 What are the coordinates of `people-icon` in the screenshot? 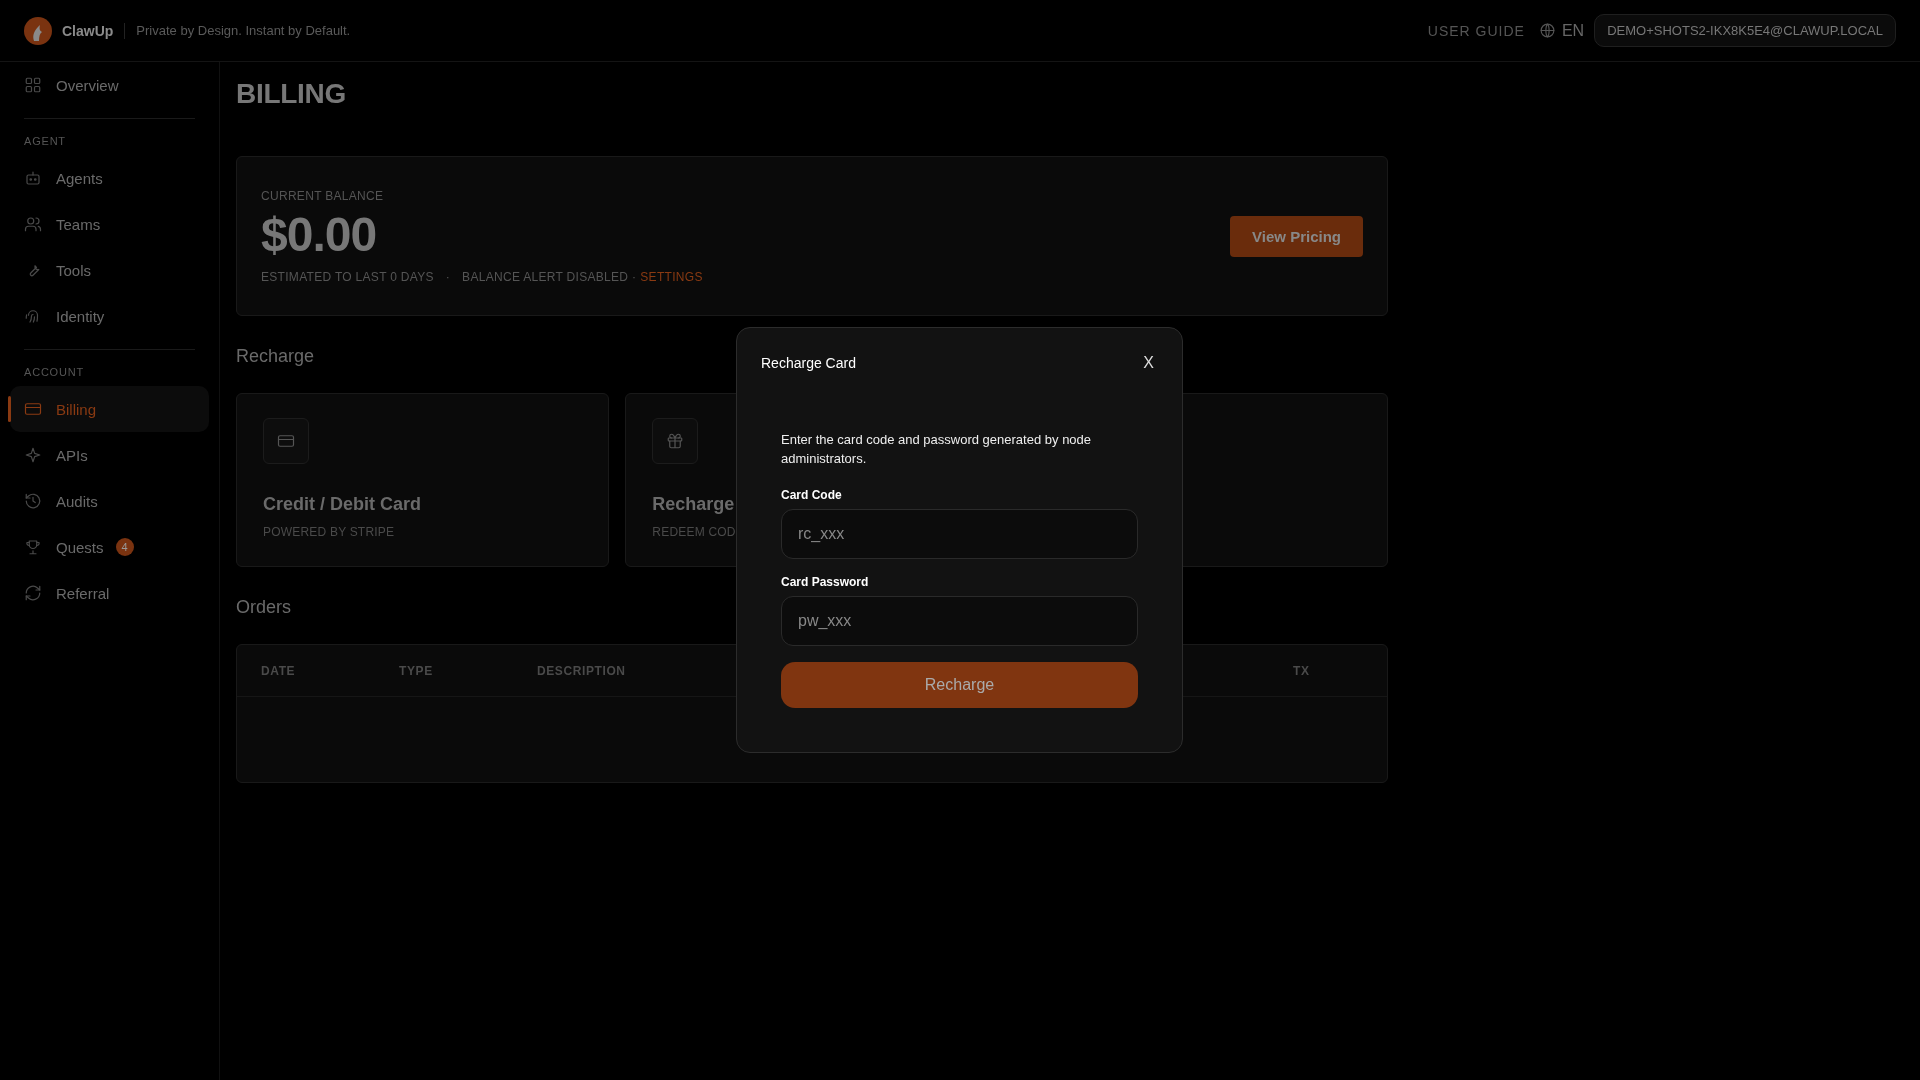 It's located at (33, 224).